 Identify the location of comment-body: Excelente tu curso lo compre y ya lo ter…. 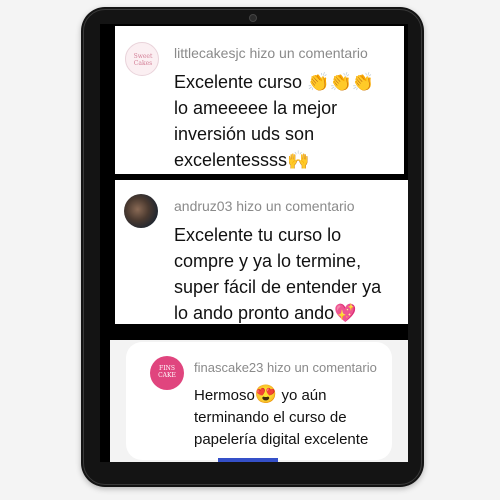
(290, 274).